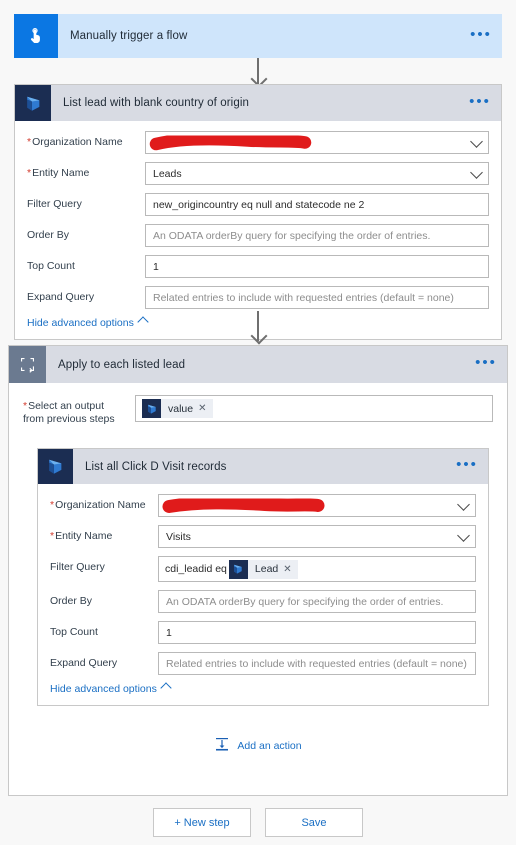  I want to click on connector-list-lead-to-loop, so click(258, 326).